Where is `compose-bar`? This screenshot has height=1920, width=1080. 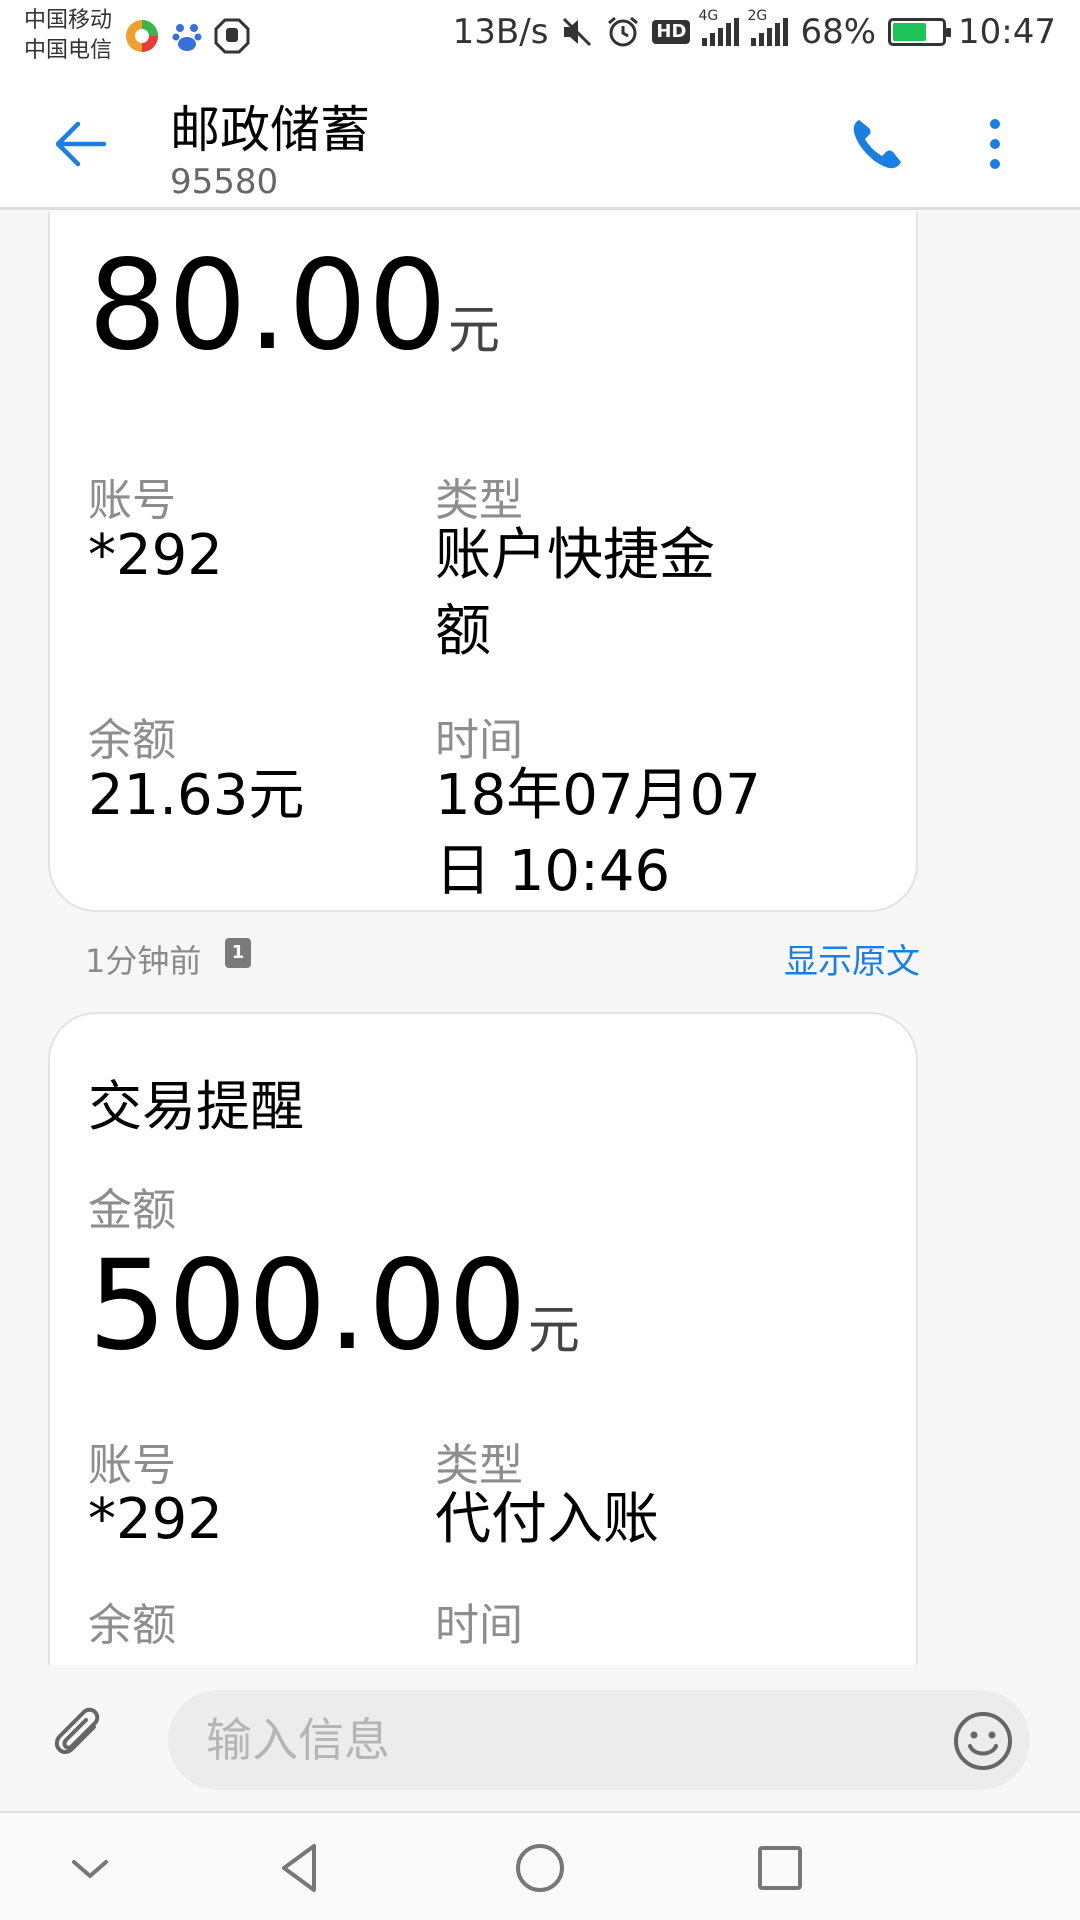
compose-bar is located at coordinates (540, 1739).